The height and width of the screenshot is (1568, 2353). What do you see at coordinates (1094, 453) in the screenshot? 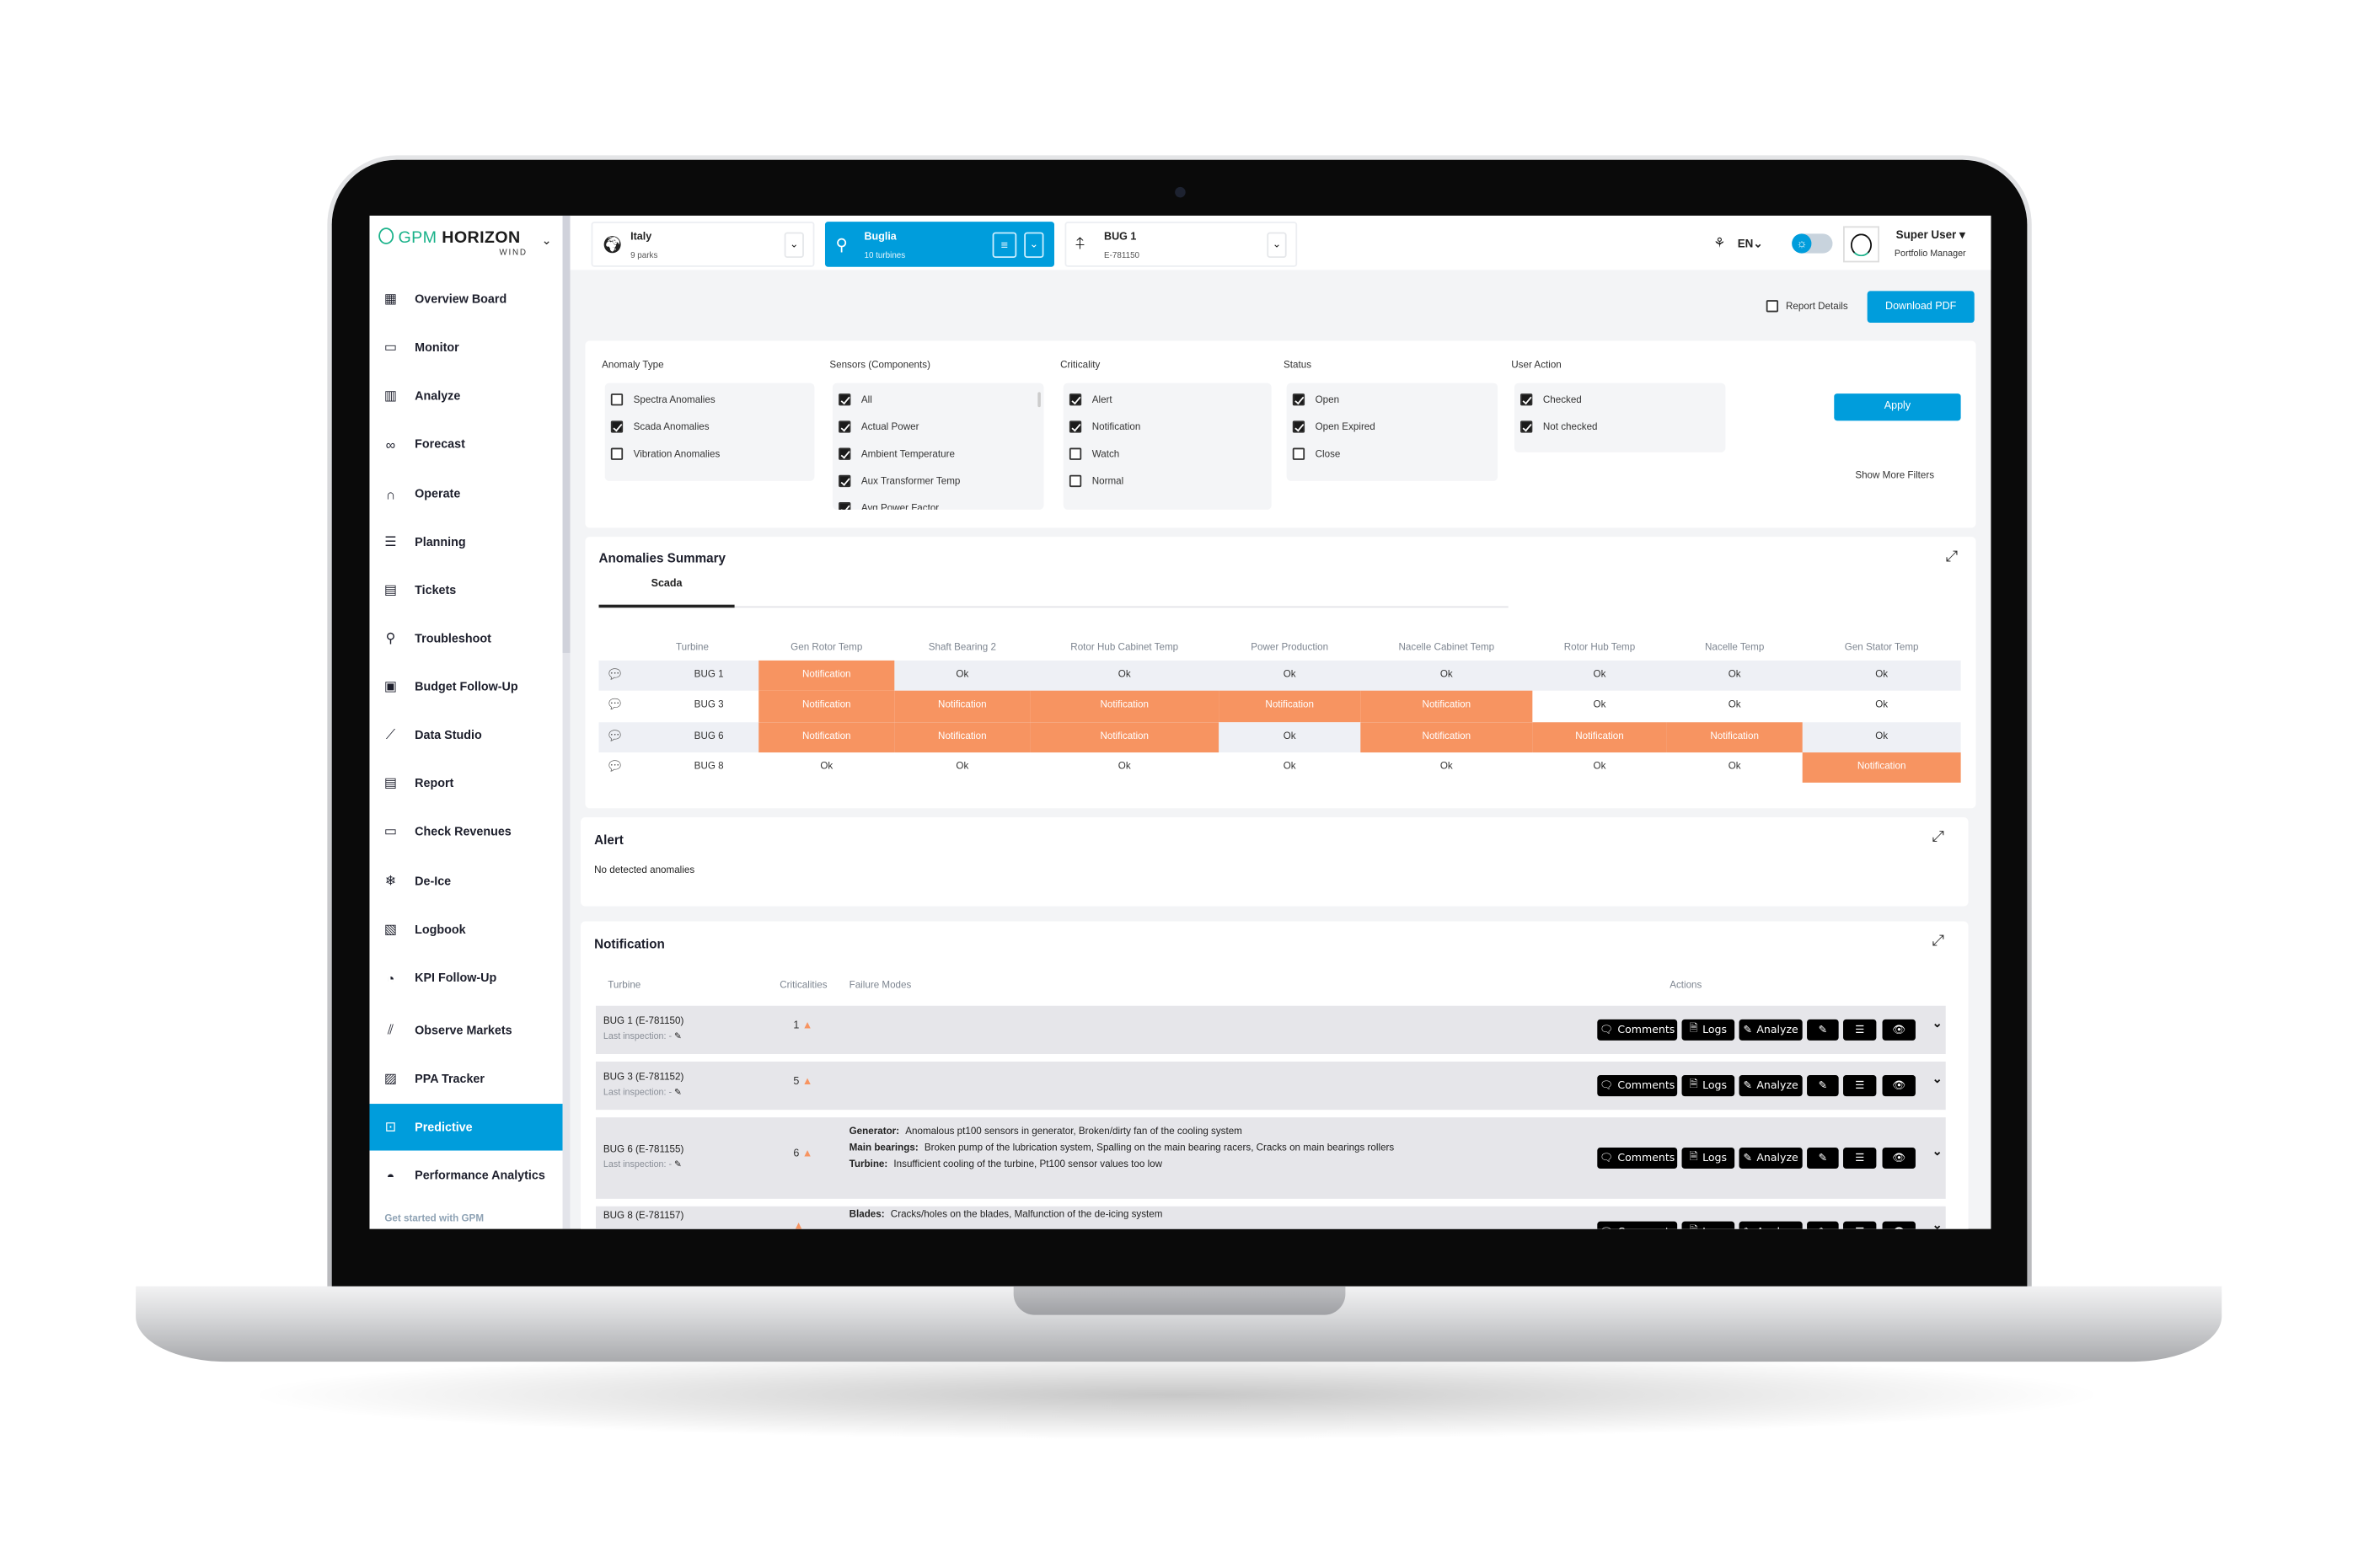
I see `filter-option: Watch` at bounding box center [1094, 453].